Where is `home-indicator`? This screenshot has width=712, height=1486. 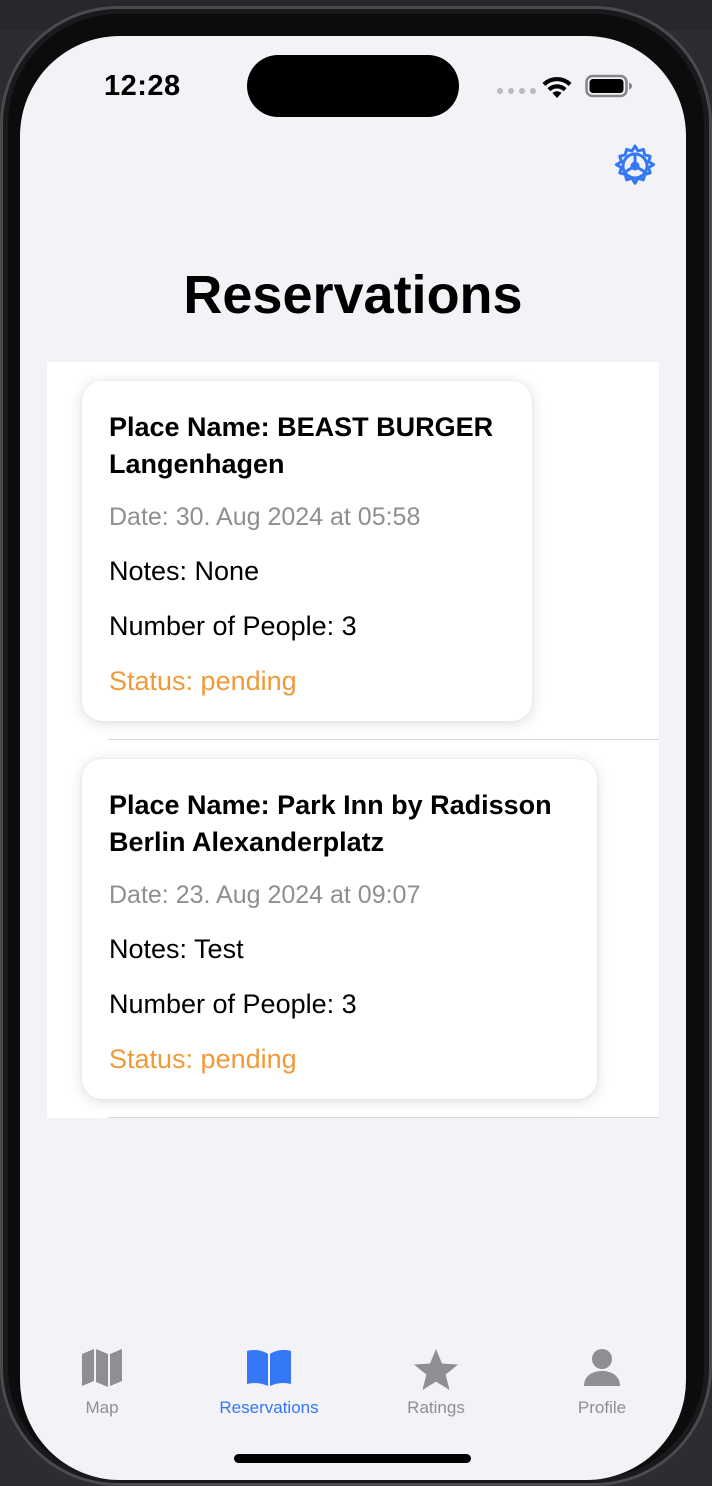 home-indicator is located at coordinates (352, 1458).